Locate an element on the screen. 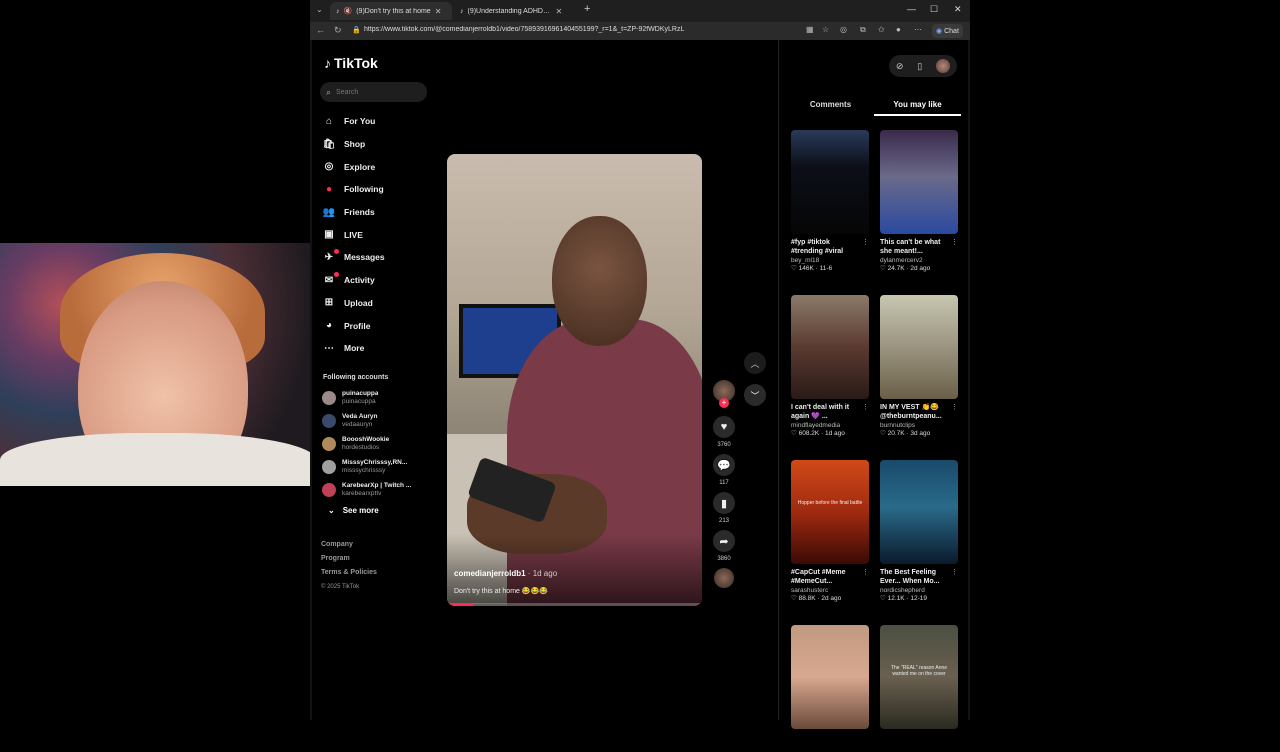  new-tab-icon: + is located at coordinates (587, 9).